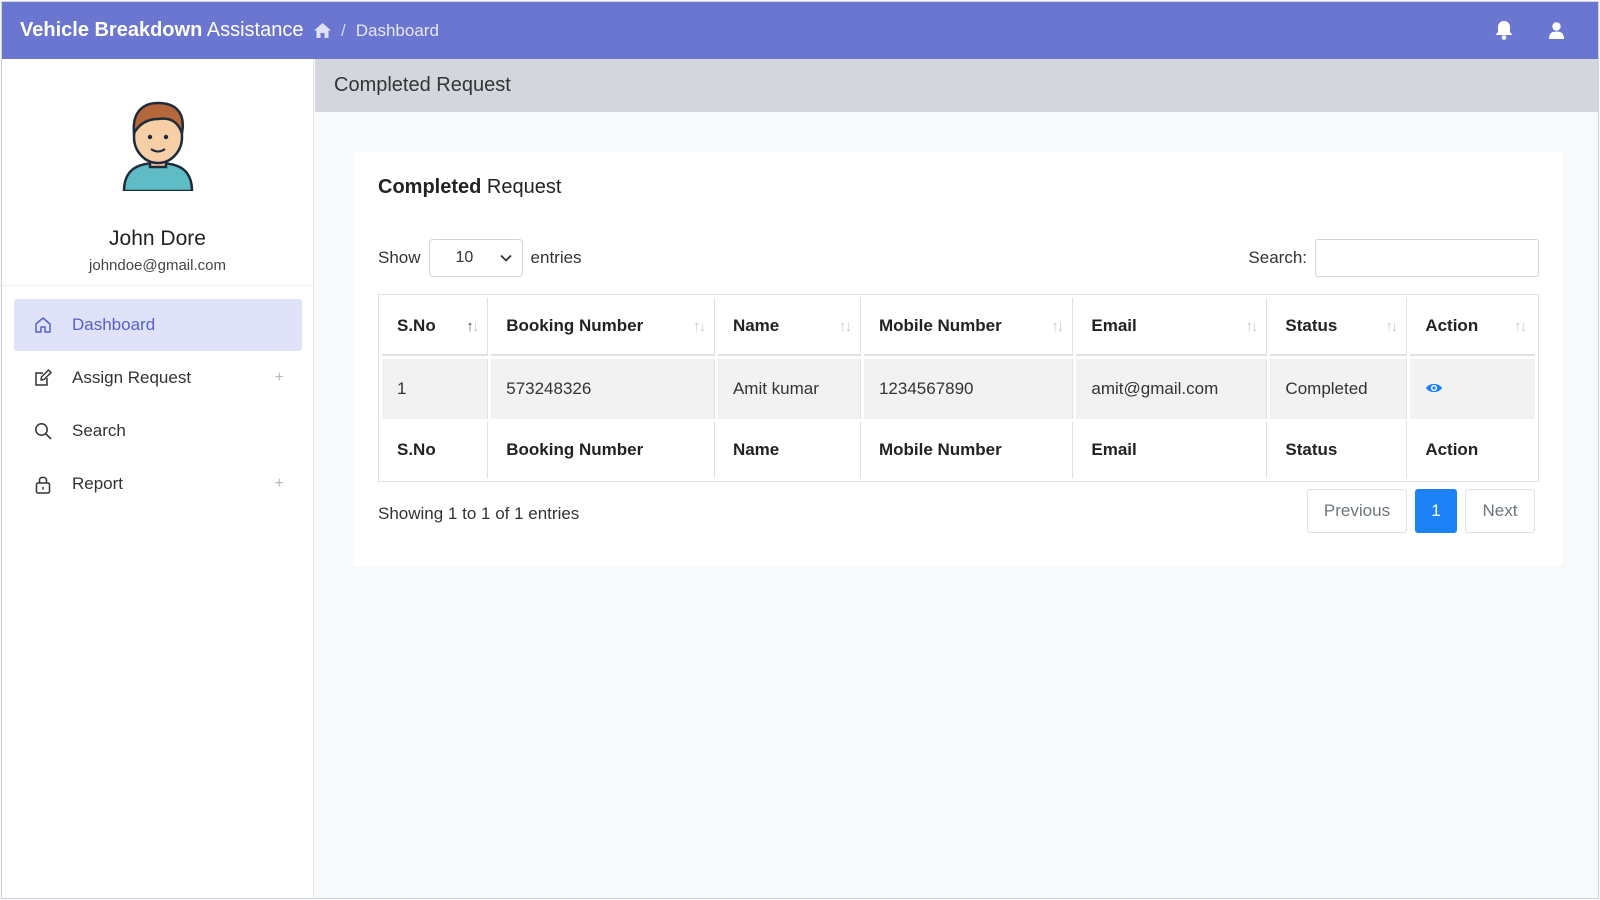 The image size is (1600, 900). Describe the element at coordinates (322, 30) in the screenshot. I see `home-icon` at that location.